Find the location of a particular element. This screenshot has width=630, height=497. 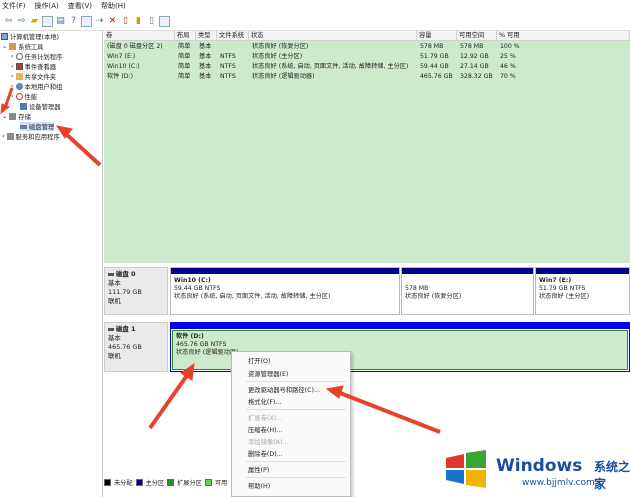

arrow-partition-d is located at coordinates (169, 401).